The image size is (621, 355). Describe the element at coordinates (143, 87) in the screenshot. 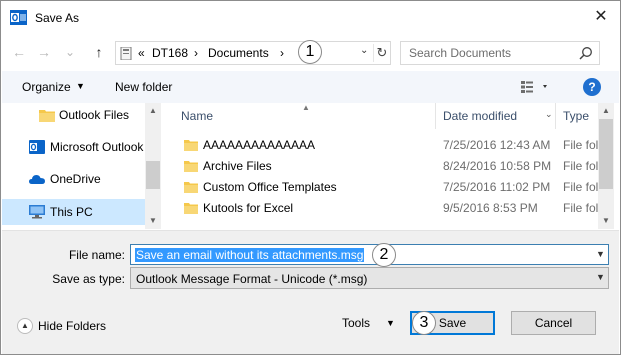

I see `new-folder-button: New folder` at that location.